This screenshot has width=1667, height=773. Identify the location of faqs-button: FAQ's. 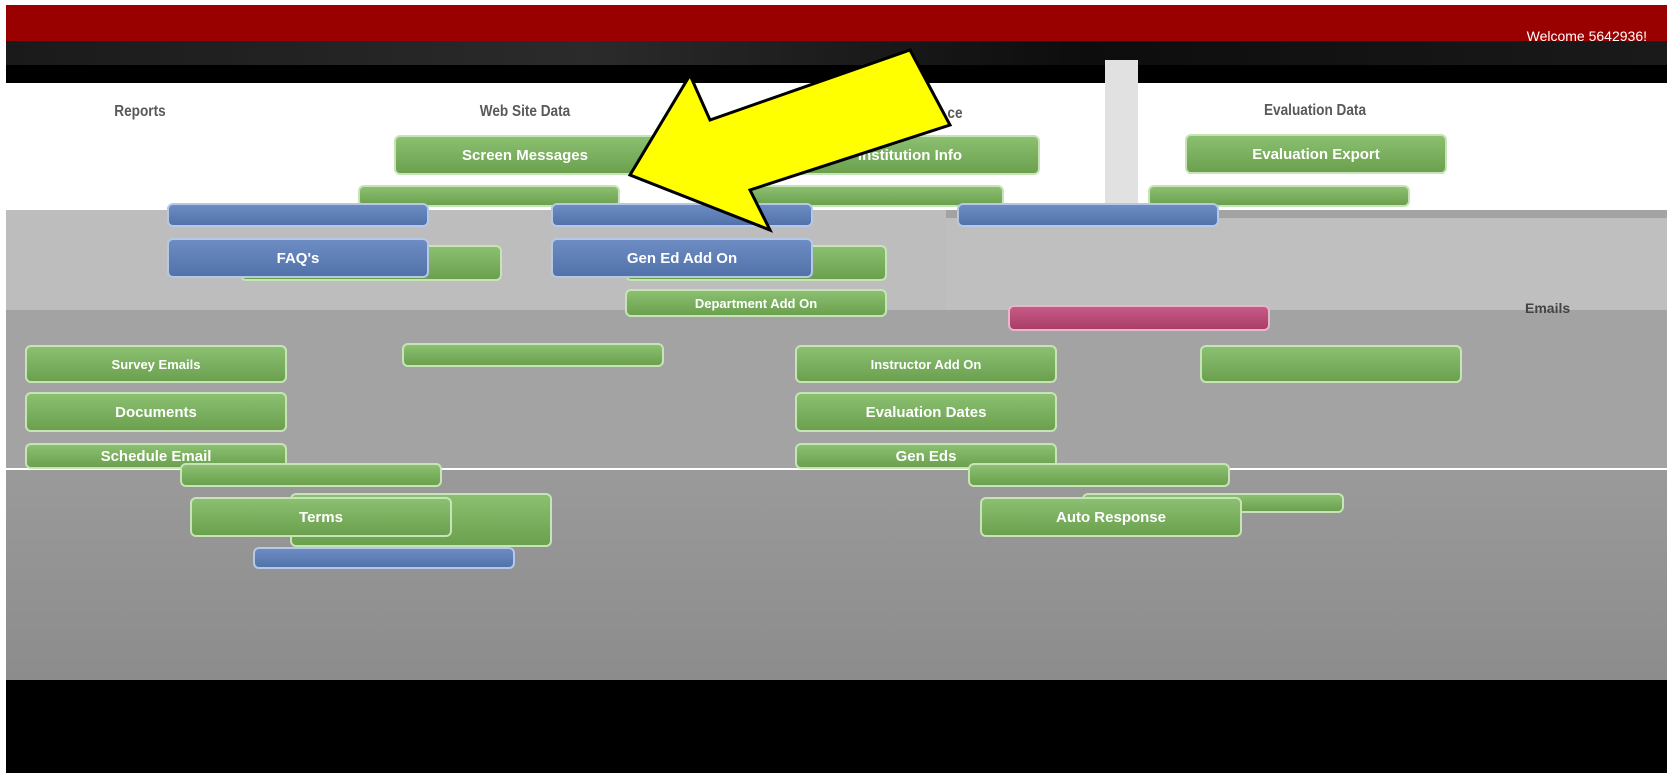
(298, 258).